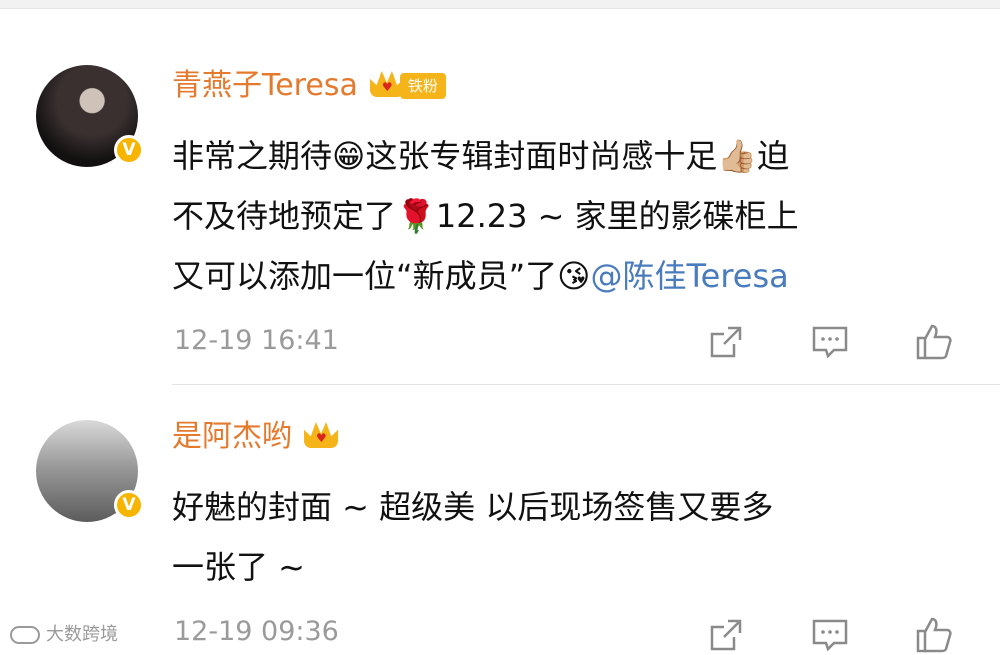 Image resolution: width=1000 pixels, height=655 pixels. Describe the element at coordinates (690, 276) in the screenshot. I see `mention-link: @陈佳Teresa` at that location.